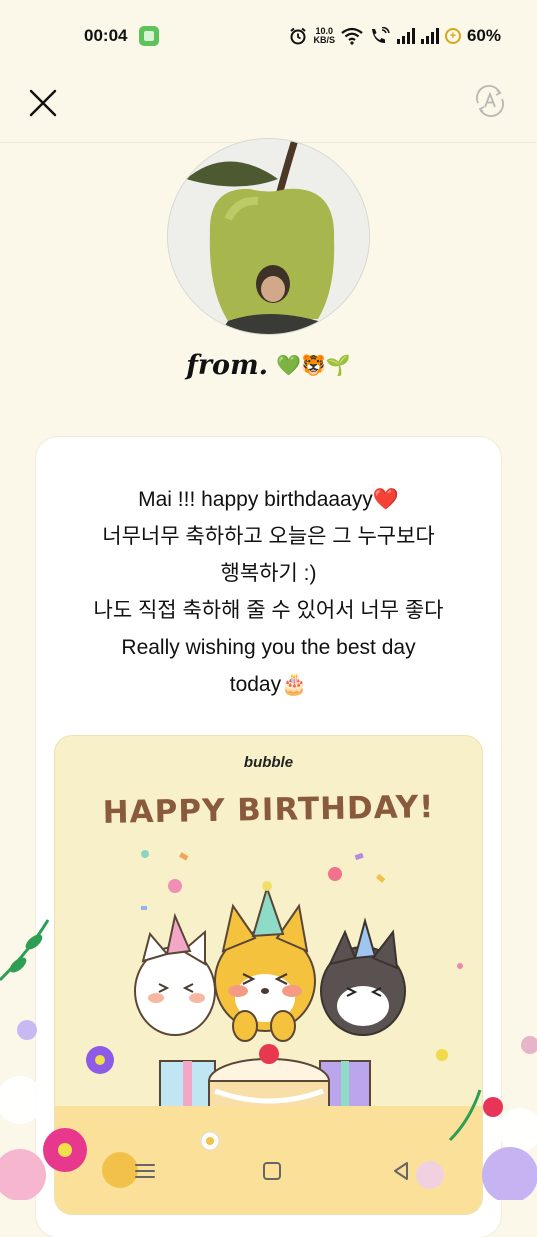 This screenshot has height=1237, width=537. I want to click on message-line: 나도 직접 축하해 줄 수 있어서 너무 좋다, so click(268, 610).